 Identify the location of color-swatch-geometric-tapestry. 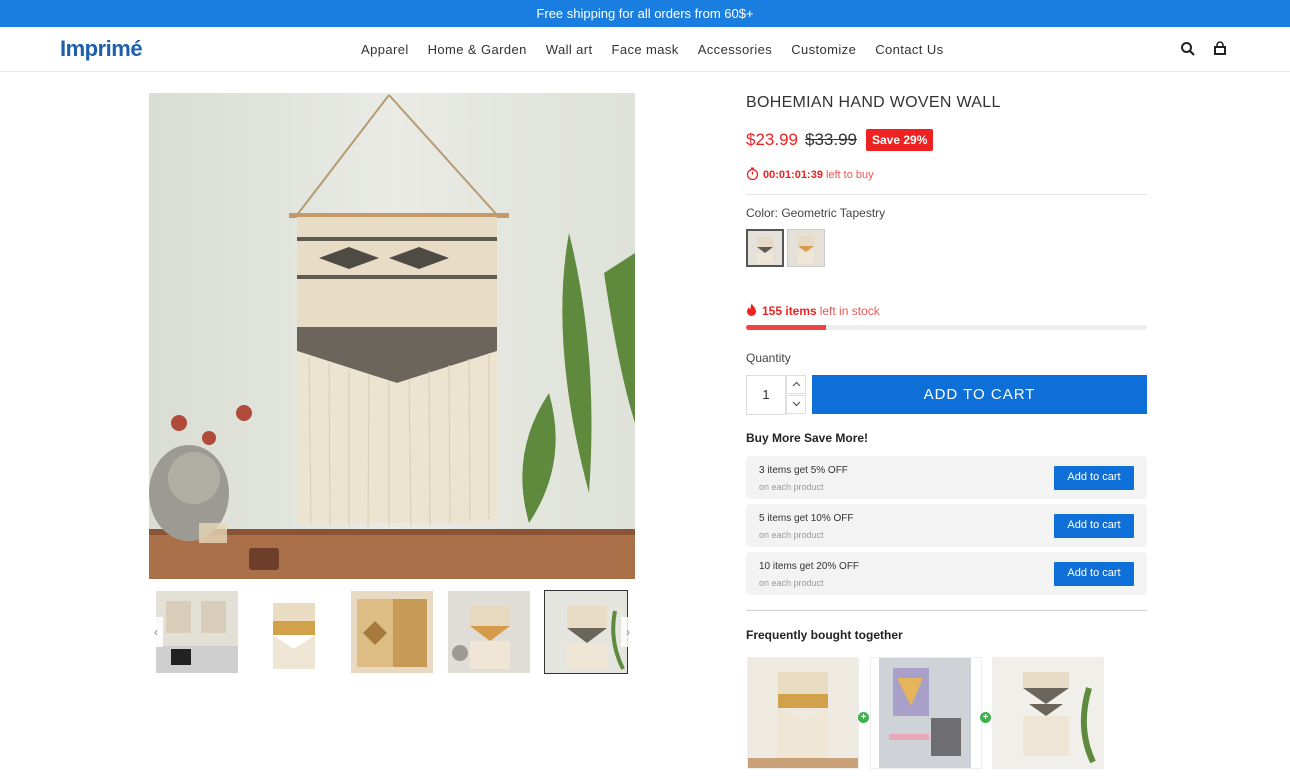
(765, 248).